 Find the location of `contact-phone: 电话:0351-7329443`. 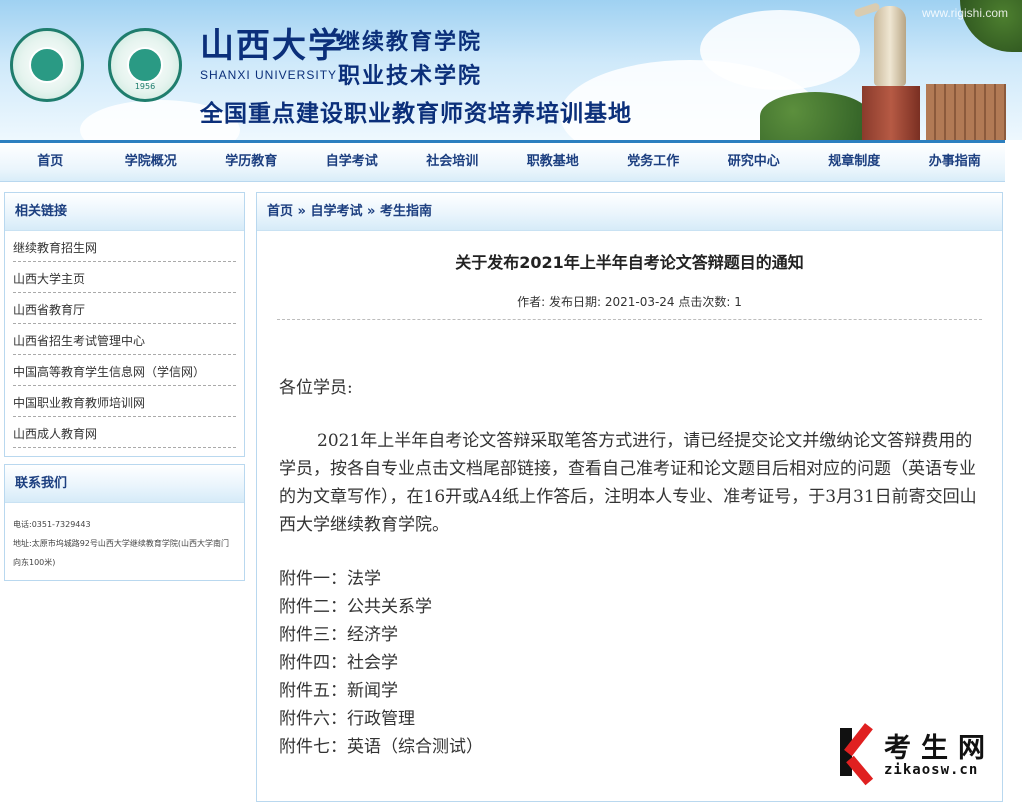

contact-phone: 电话:0351-7329443 is located at coordinates (52, 524).